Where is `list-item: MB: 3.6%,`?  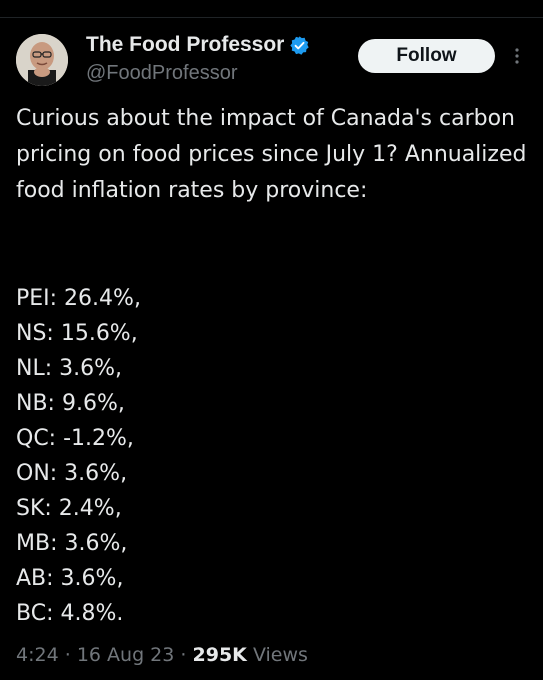 list-item: MB: 3.6%, is located at coordinates (72, 543).